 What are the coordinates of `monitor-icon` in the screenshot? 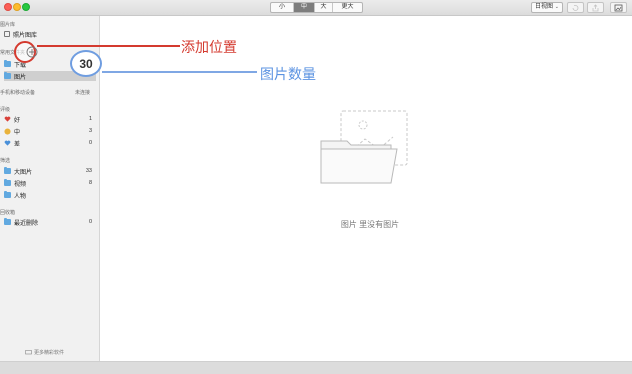 It's located at (28, 352).